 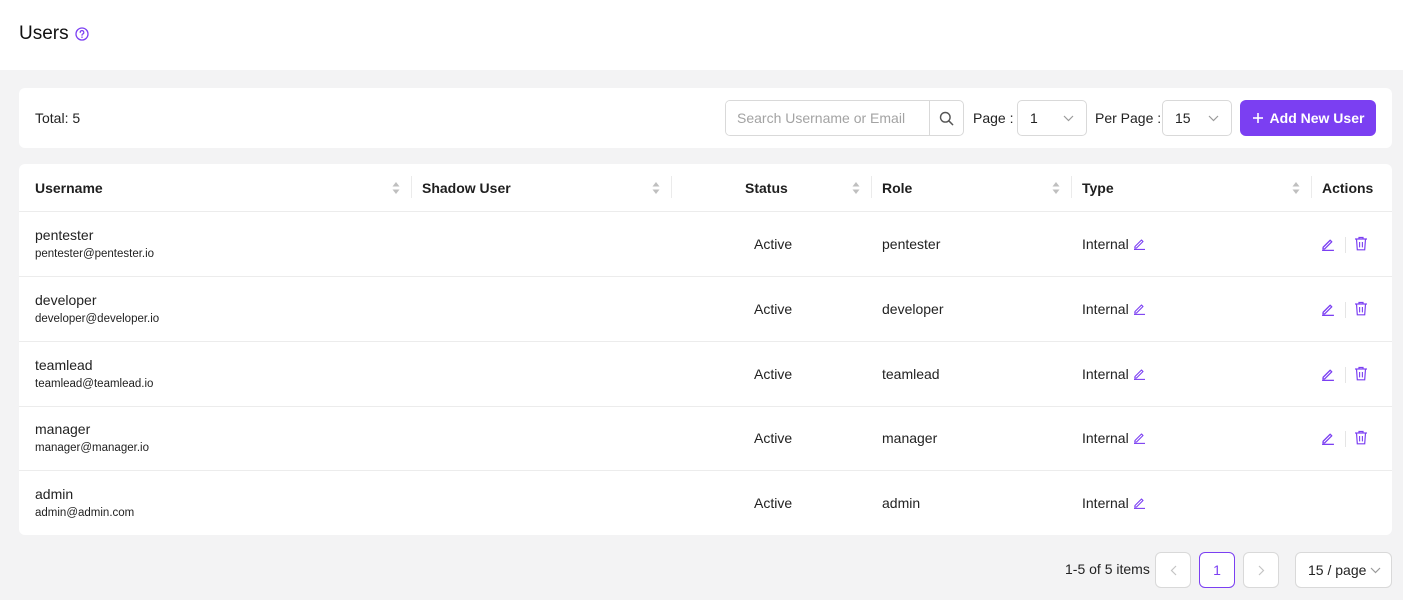 What do you see at coordinates (1128, 118) in the screenshot?
I see `per-page-label: Per Page :` at bounding box center [1128, 118].